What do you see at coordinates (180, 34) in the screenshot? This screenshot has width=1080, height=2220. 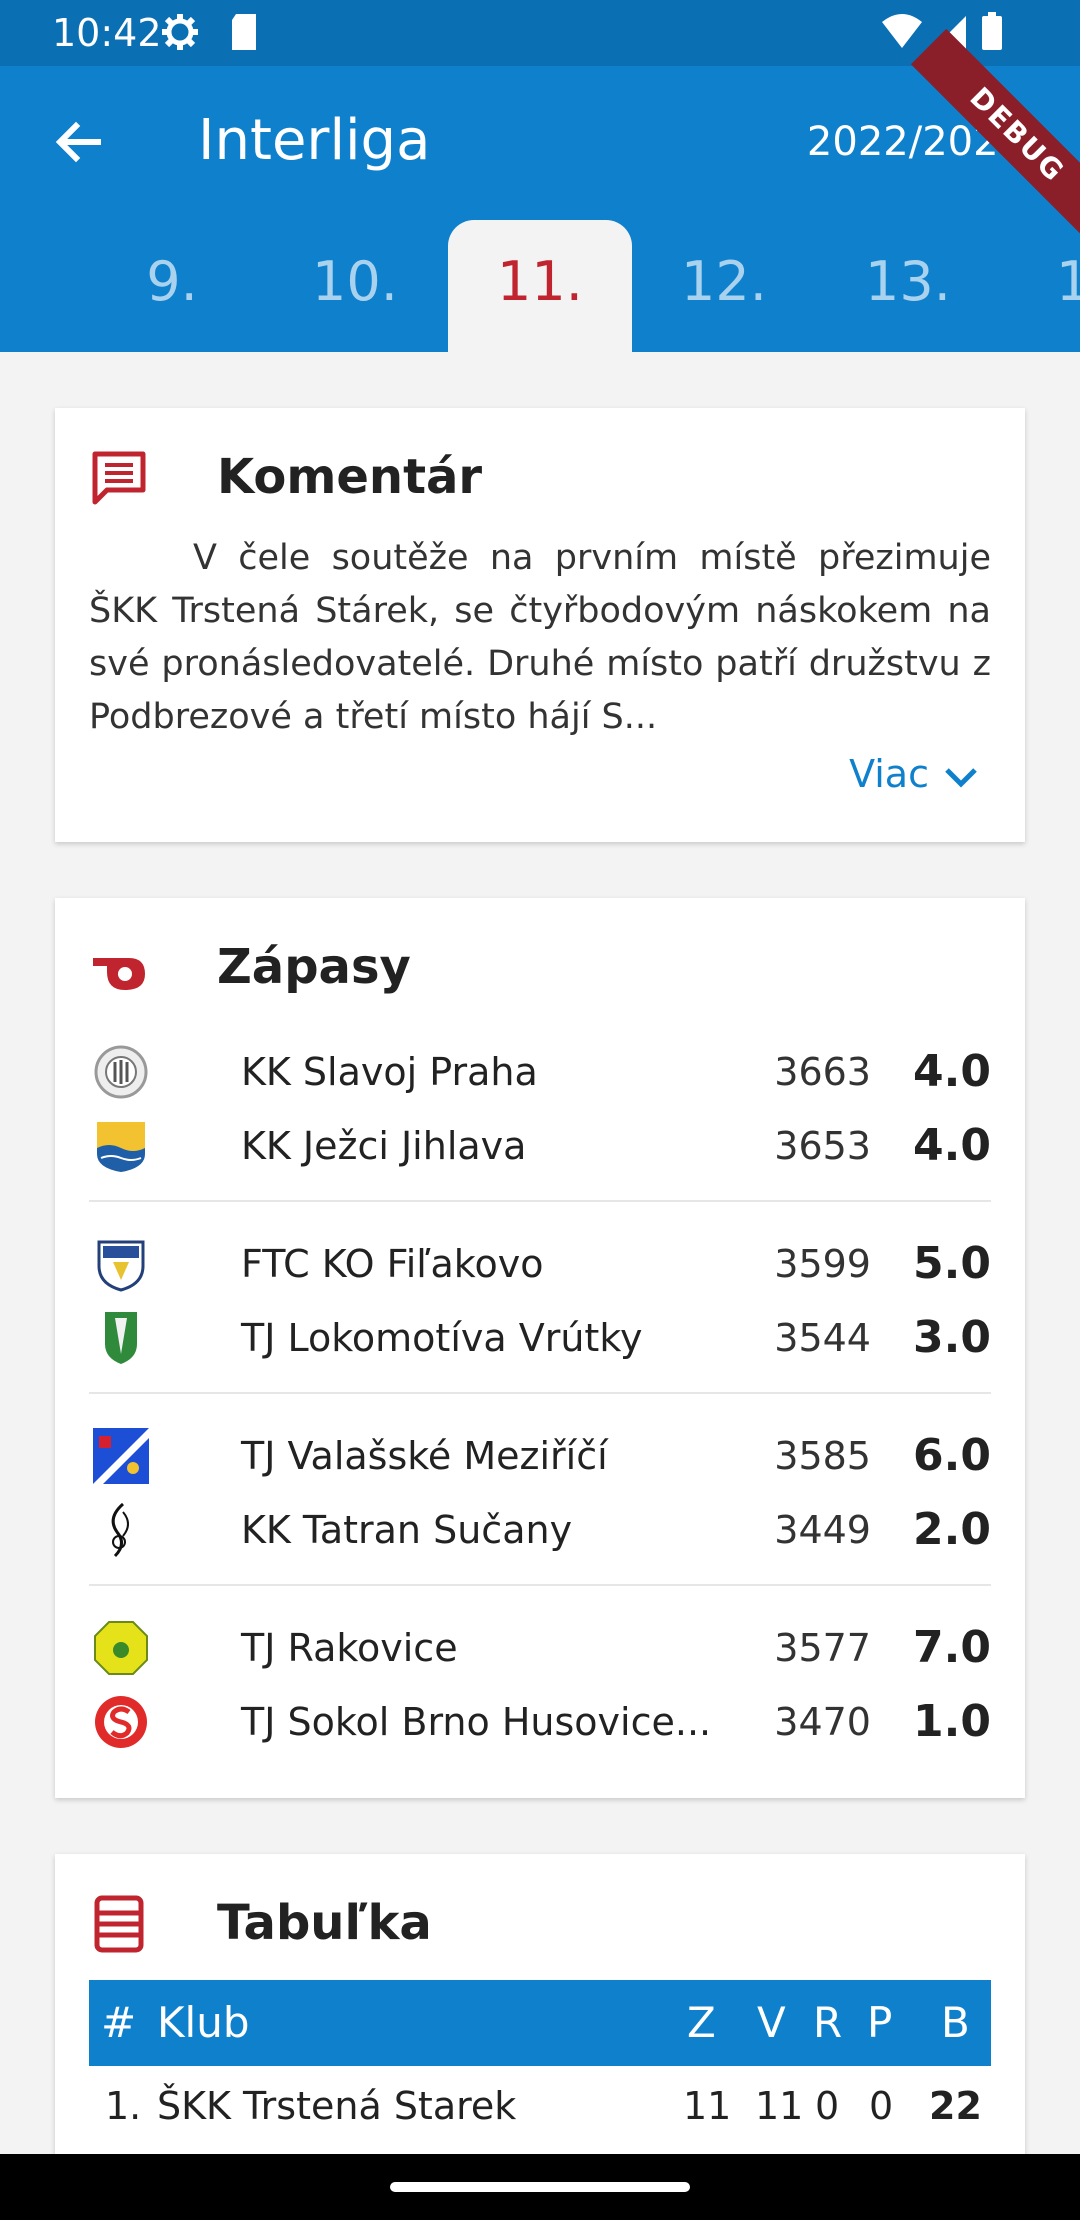 I see `settings-status-icon` at bounding box center [180, 34].